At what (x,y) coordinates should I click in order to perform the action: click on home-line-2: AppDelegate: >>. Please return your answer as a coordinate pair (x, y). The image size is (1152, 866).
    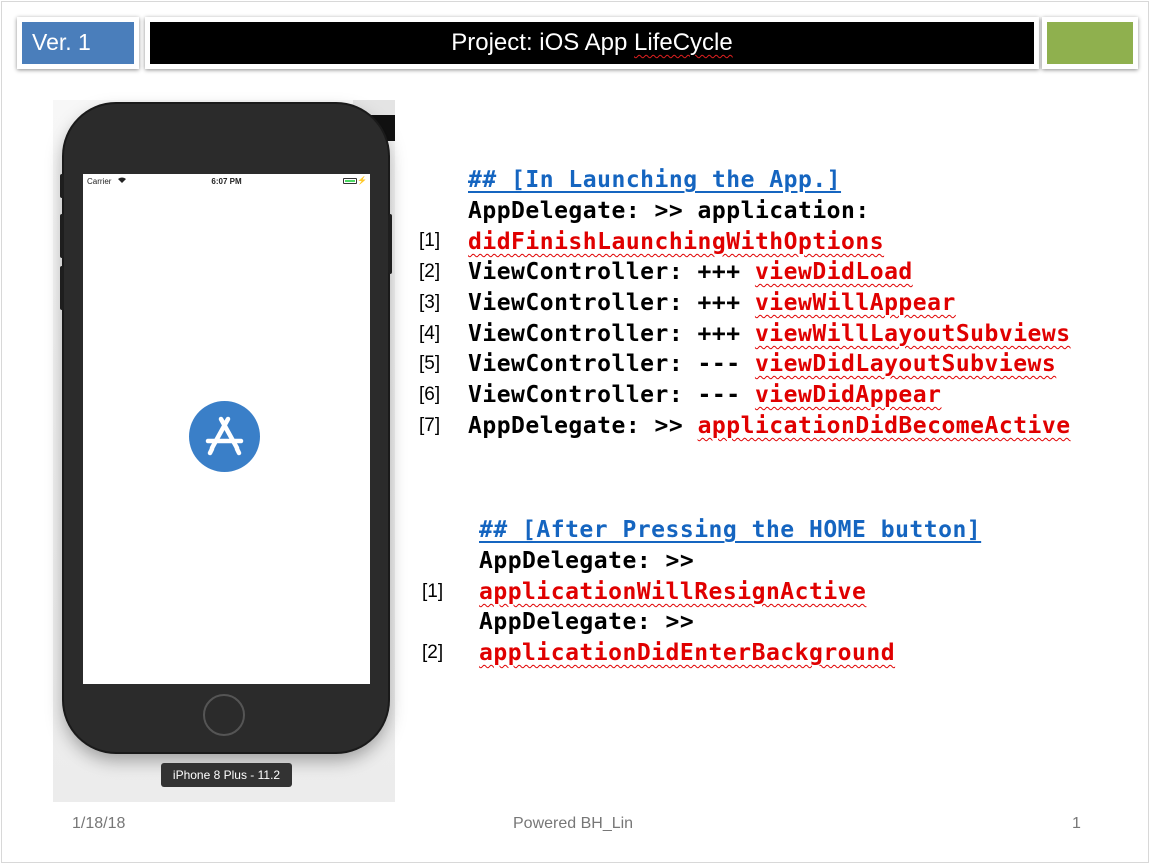
    Looking at the image, I should click on (587, 622).